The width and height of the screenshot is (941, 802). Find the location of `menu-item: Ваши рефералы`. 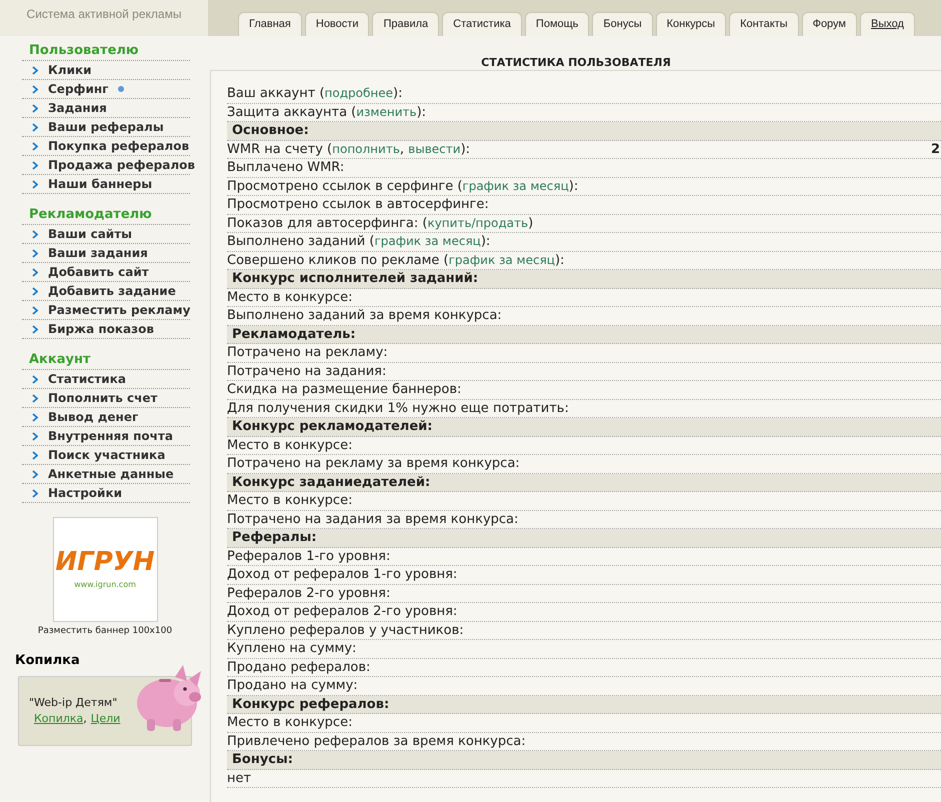

menu-item: Ваши рефералы is located at coordinates (106, 127).